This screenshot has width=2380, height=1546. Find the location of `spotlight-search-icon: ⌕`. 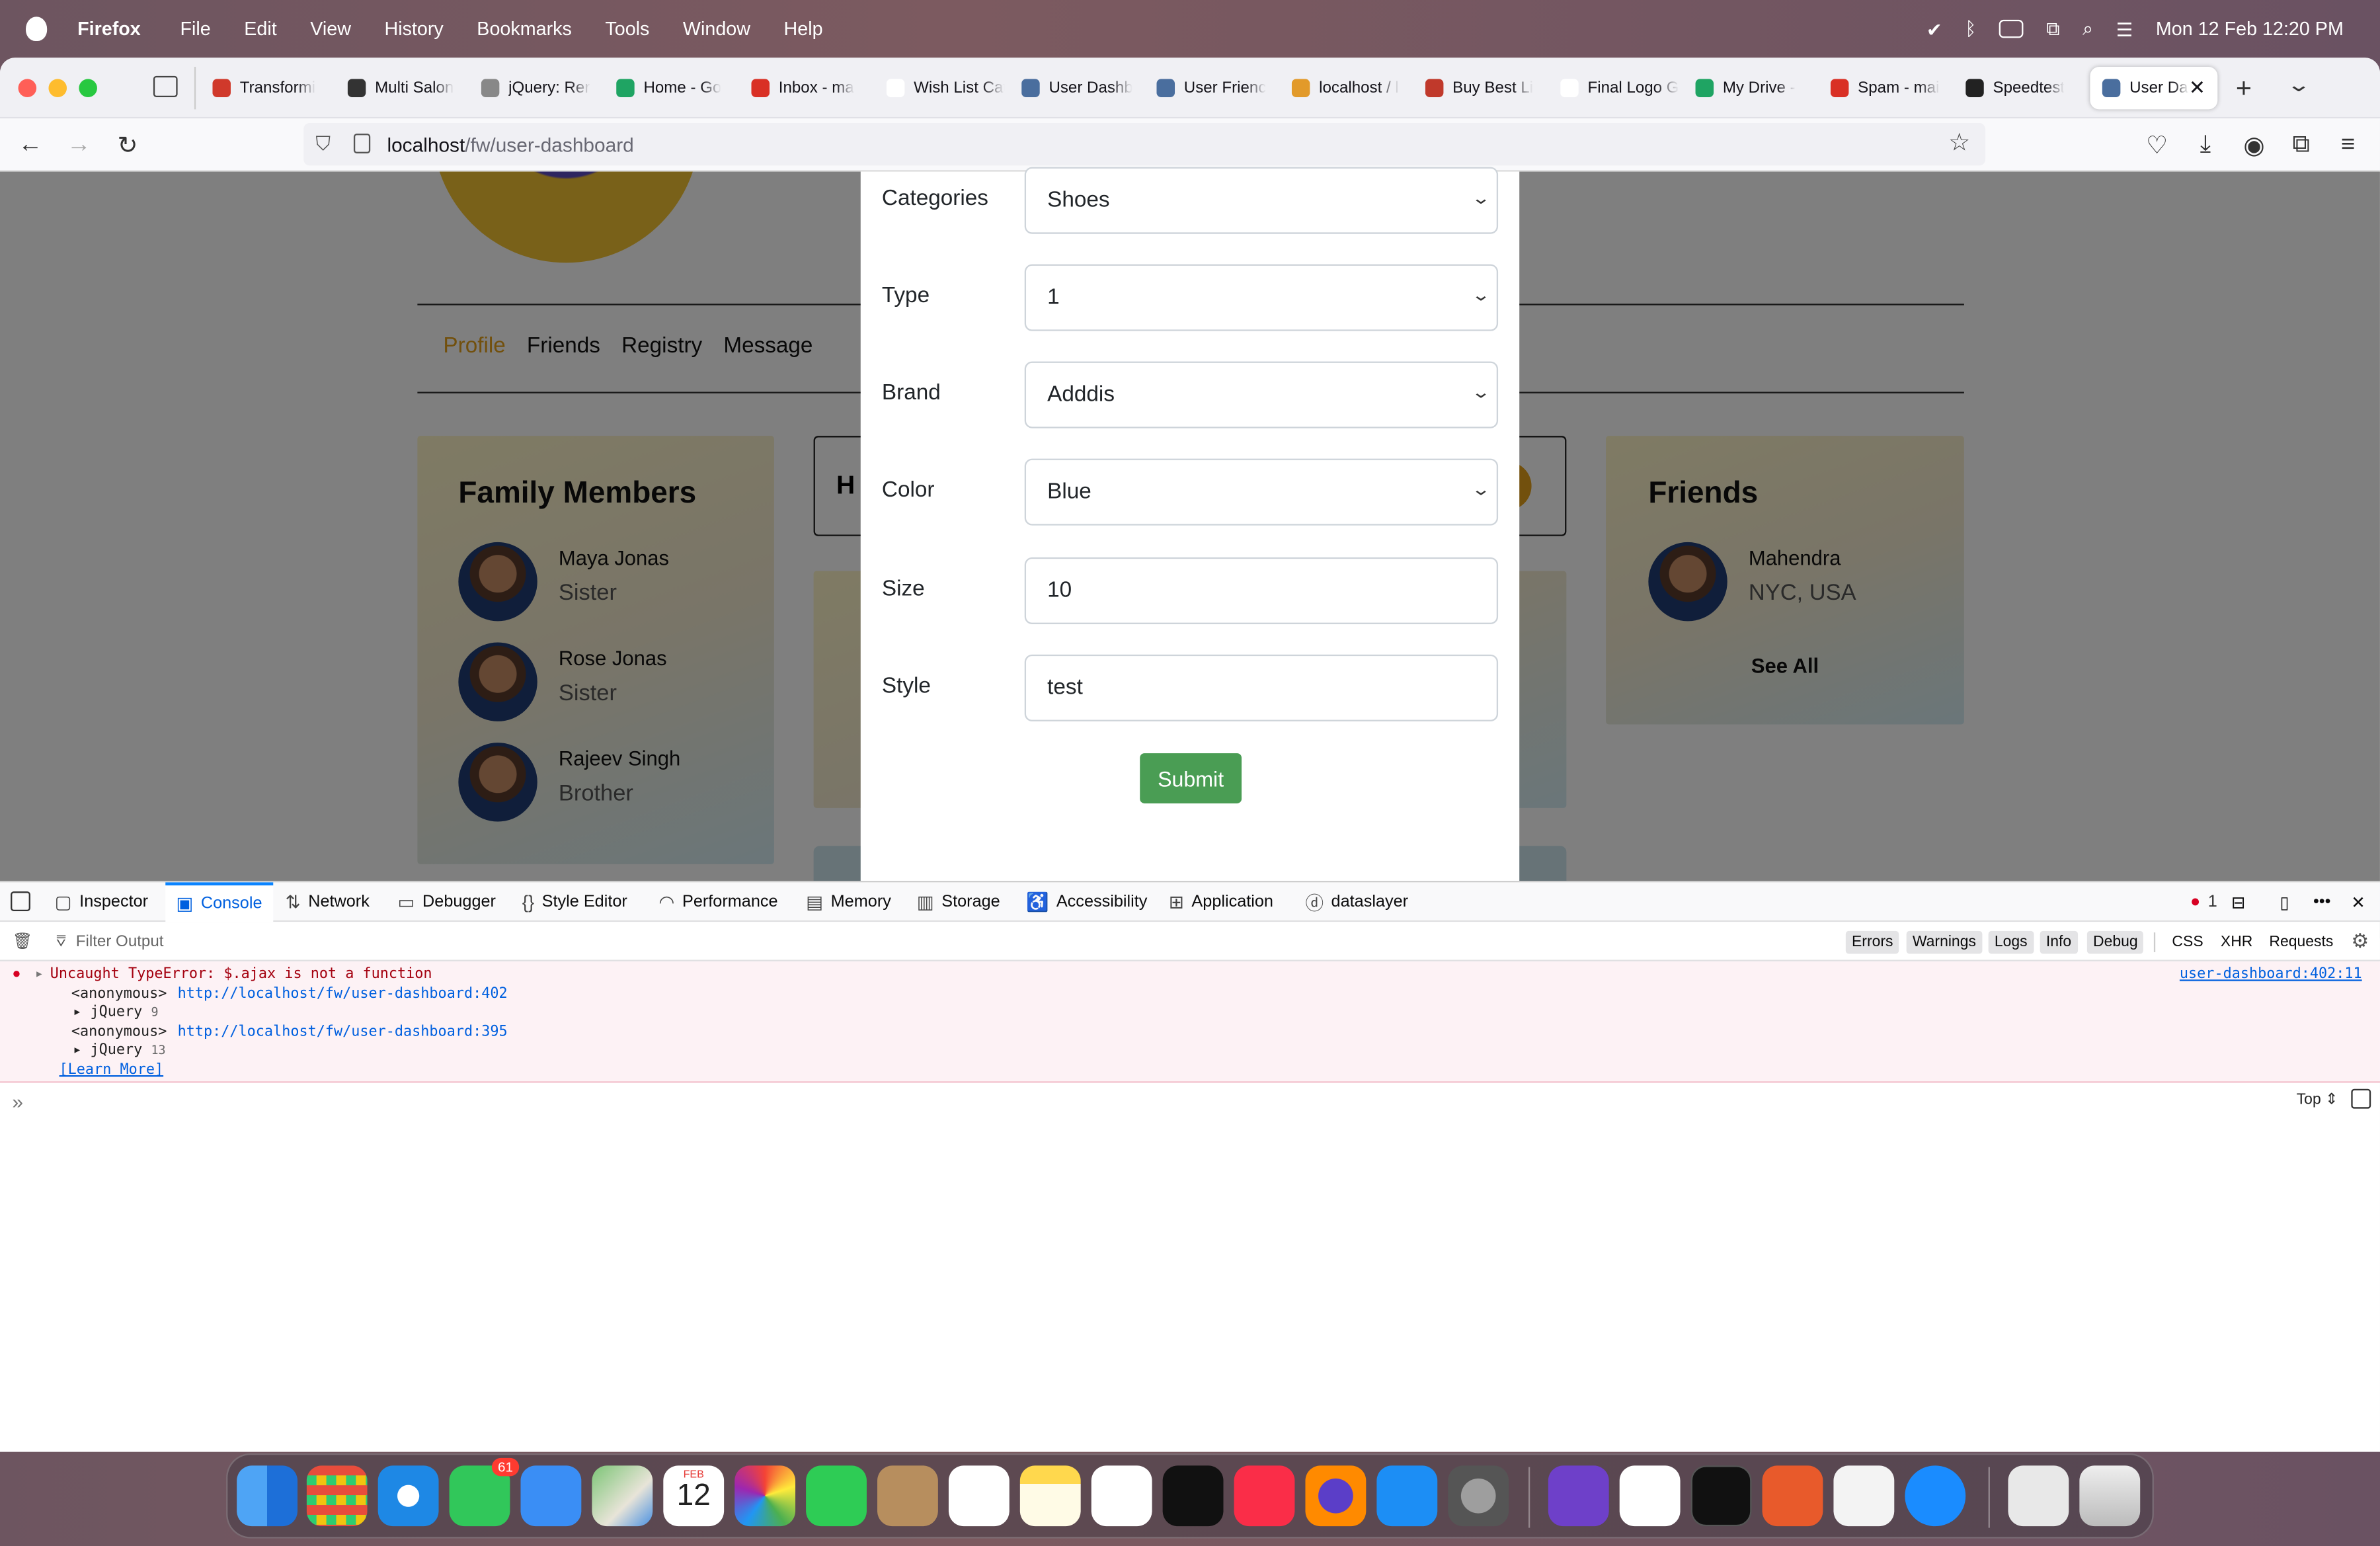

spotlight-search-icon: ⌕ is located at coordinates (2087, 28).